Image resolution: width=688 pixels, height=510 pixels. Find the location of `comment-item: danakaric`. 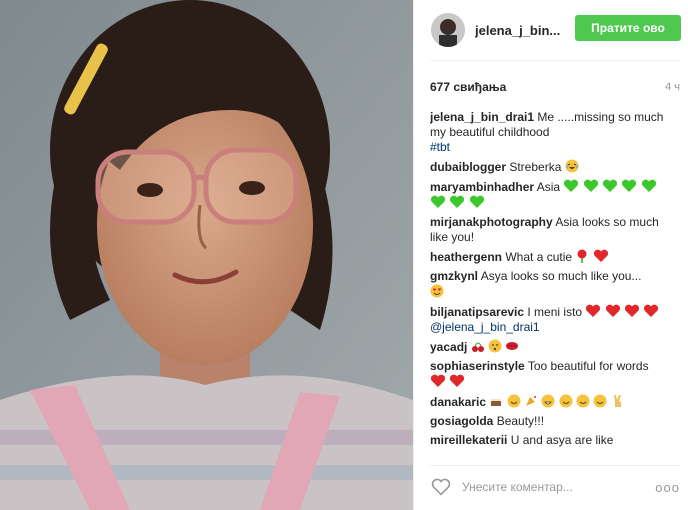

comment-item: danakaric is located at coordinates (555, 402).